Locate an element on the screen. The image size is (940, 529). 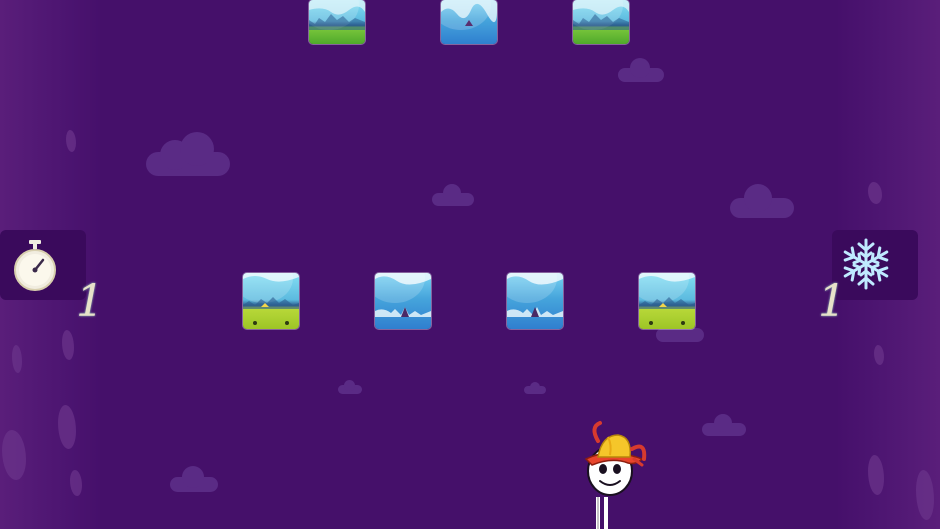
timer-powerup-count: 1 is located at coordinates (90, 301).